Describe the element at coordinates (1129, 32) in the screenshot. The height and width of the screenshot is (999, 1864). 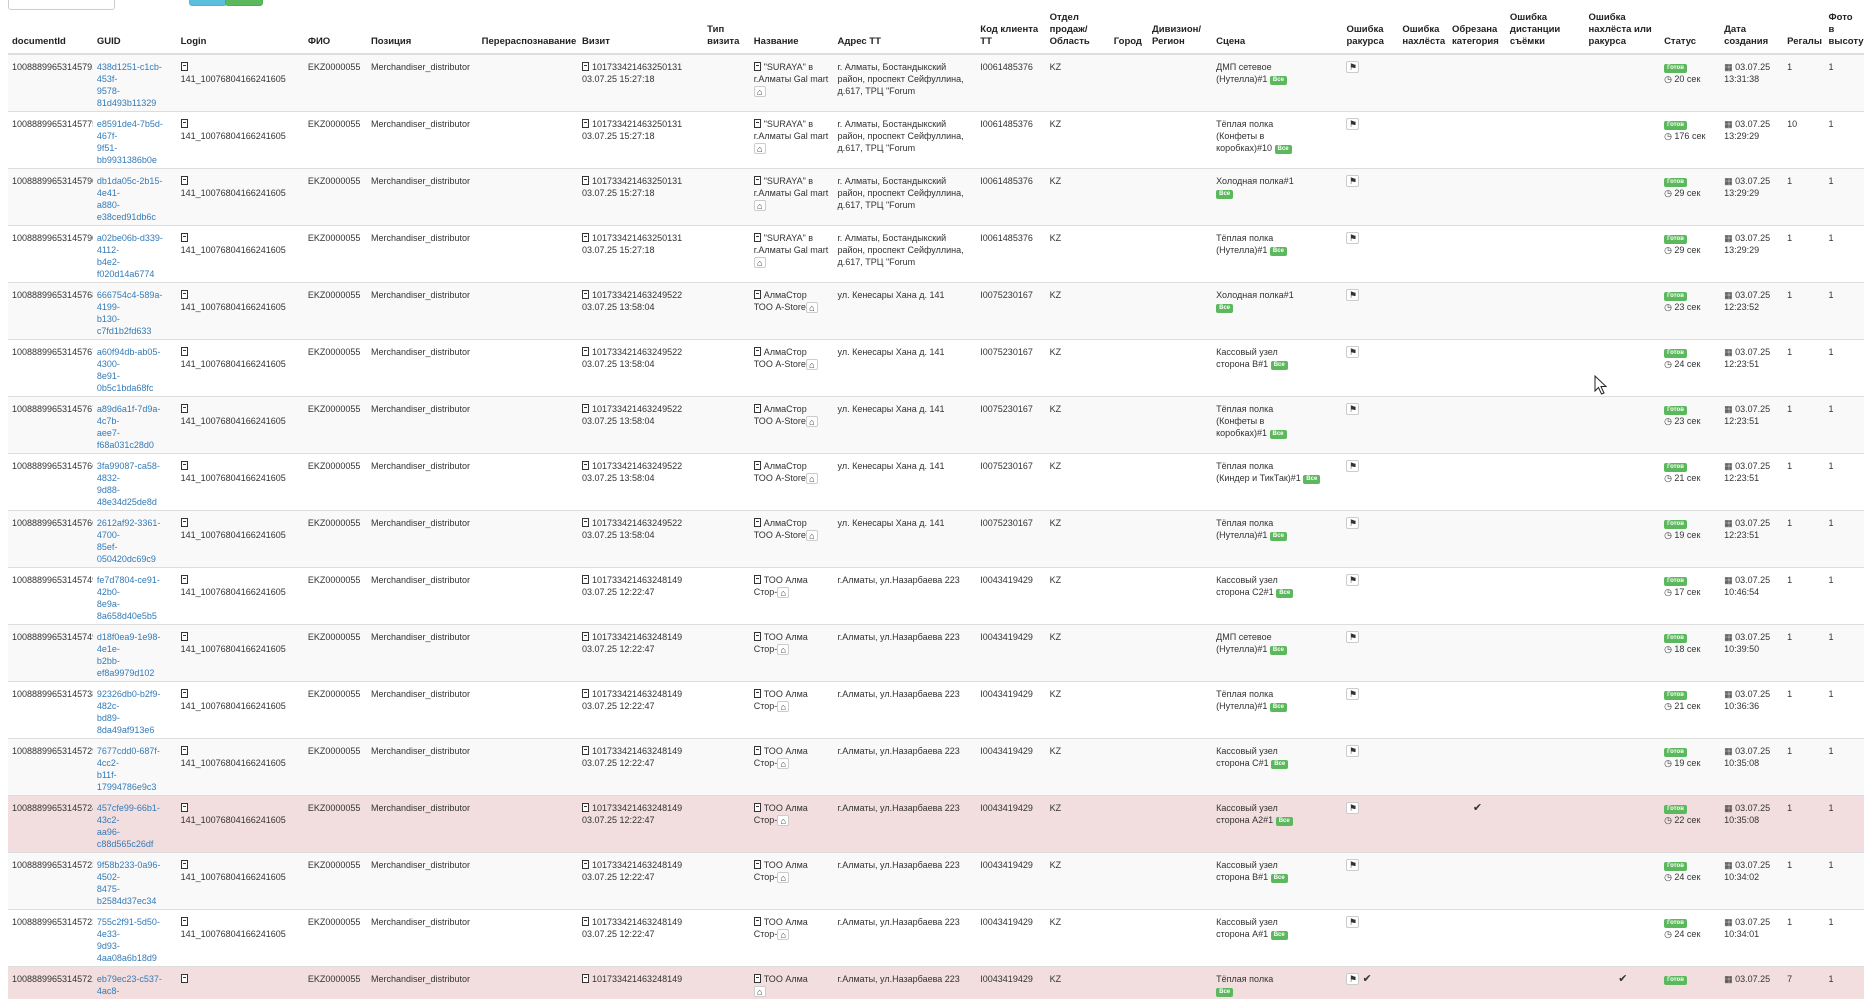
I see `column-header: Город` at that location.